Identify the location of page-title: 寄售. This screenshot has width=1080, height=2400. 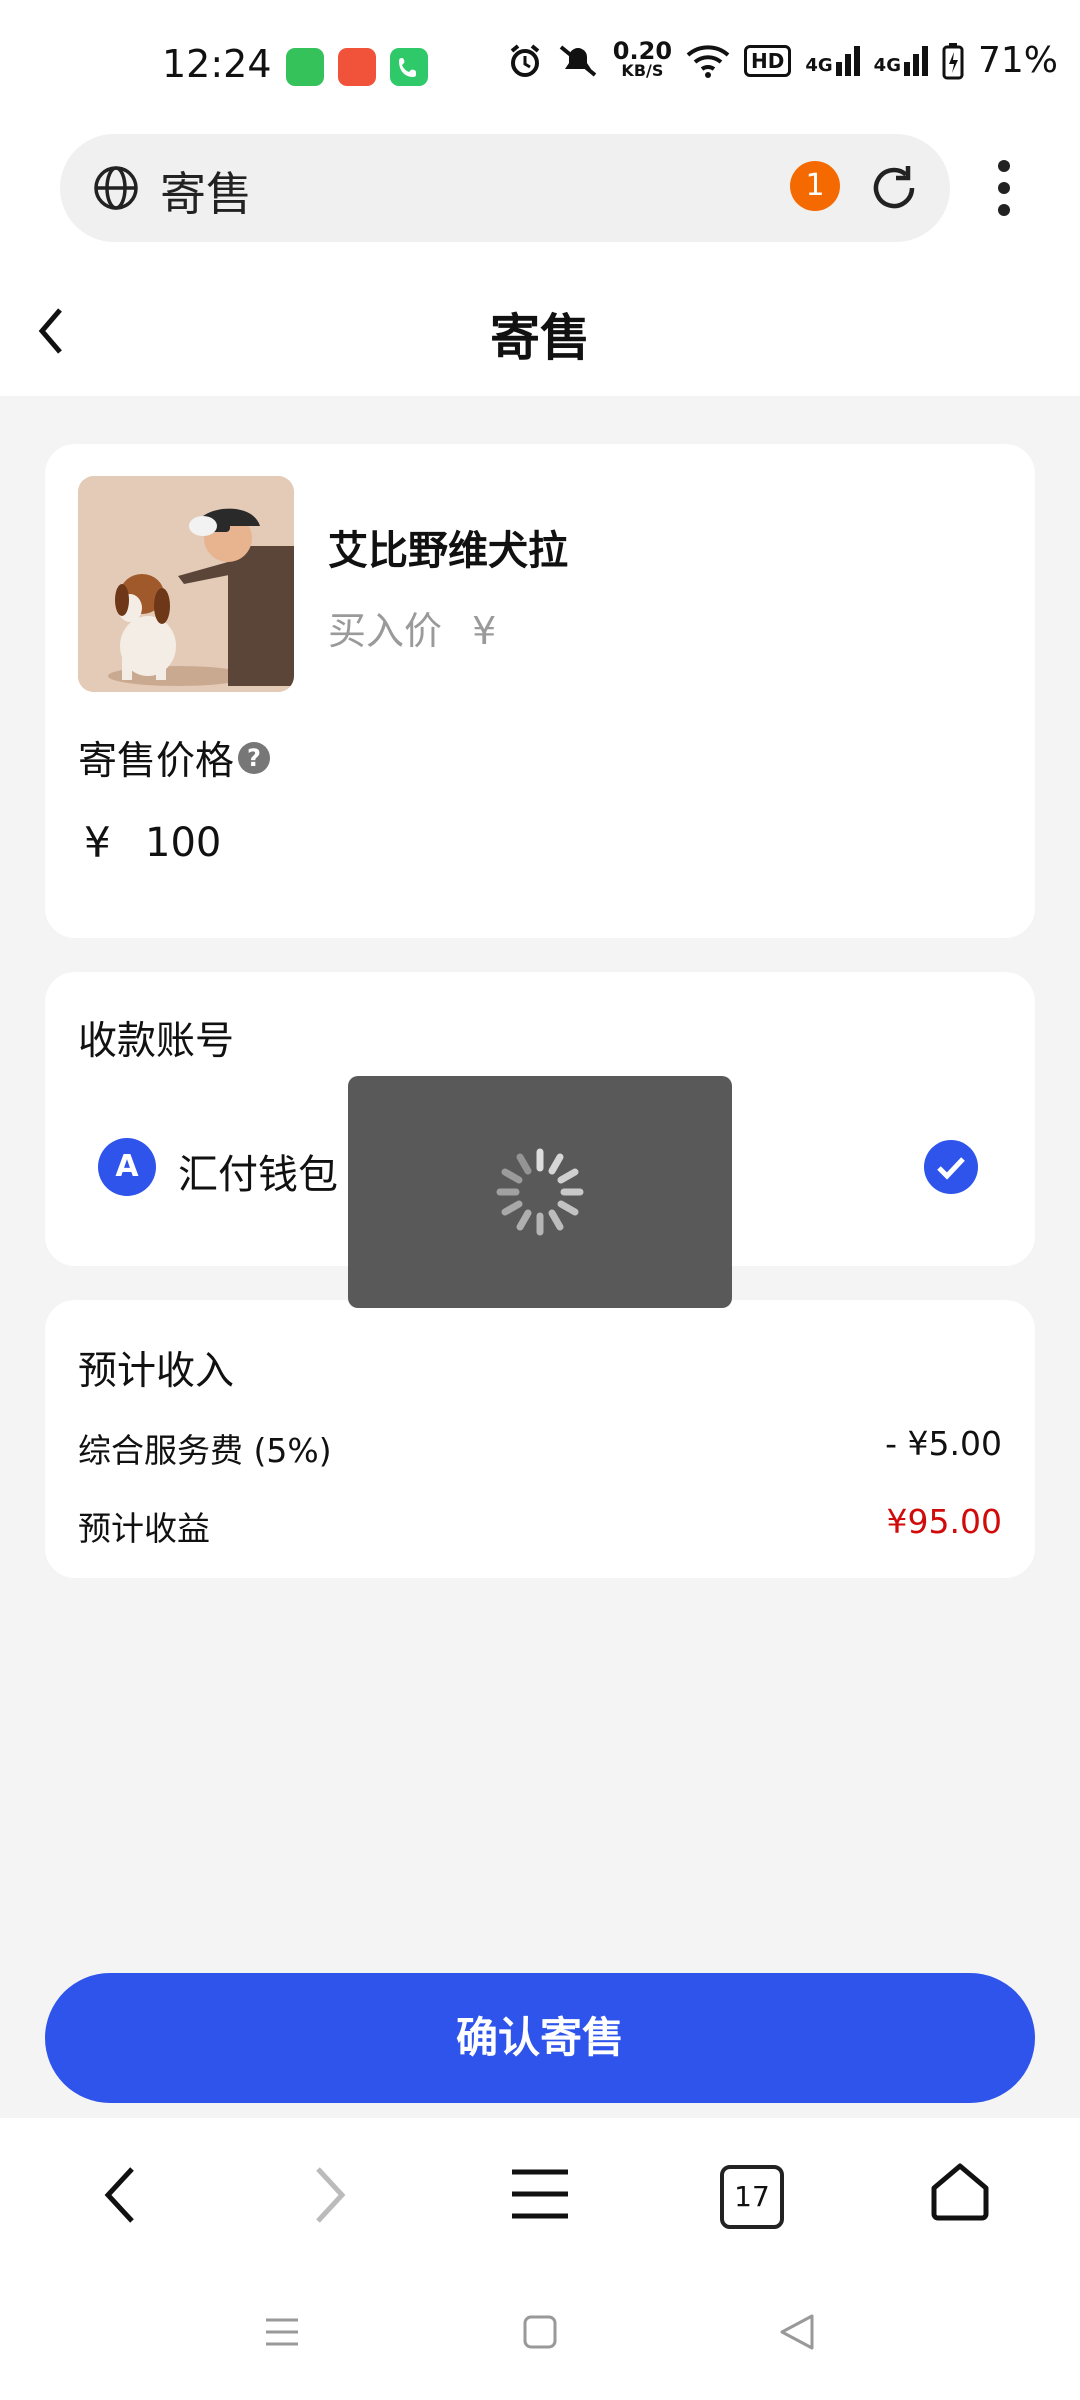
(540, 338).